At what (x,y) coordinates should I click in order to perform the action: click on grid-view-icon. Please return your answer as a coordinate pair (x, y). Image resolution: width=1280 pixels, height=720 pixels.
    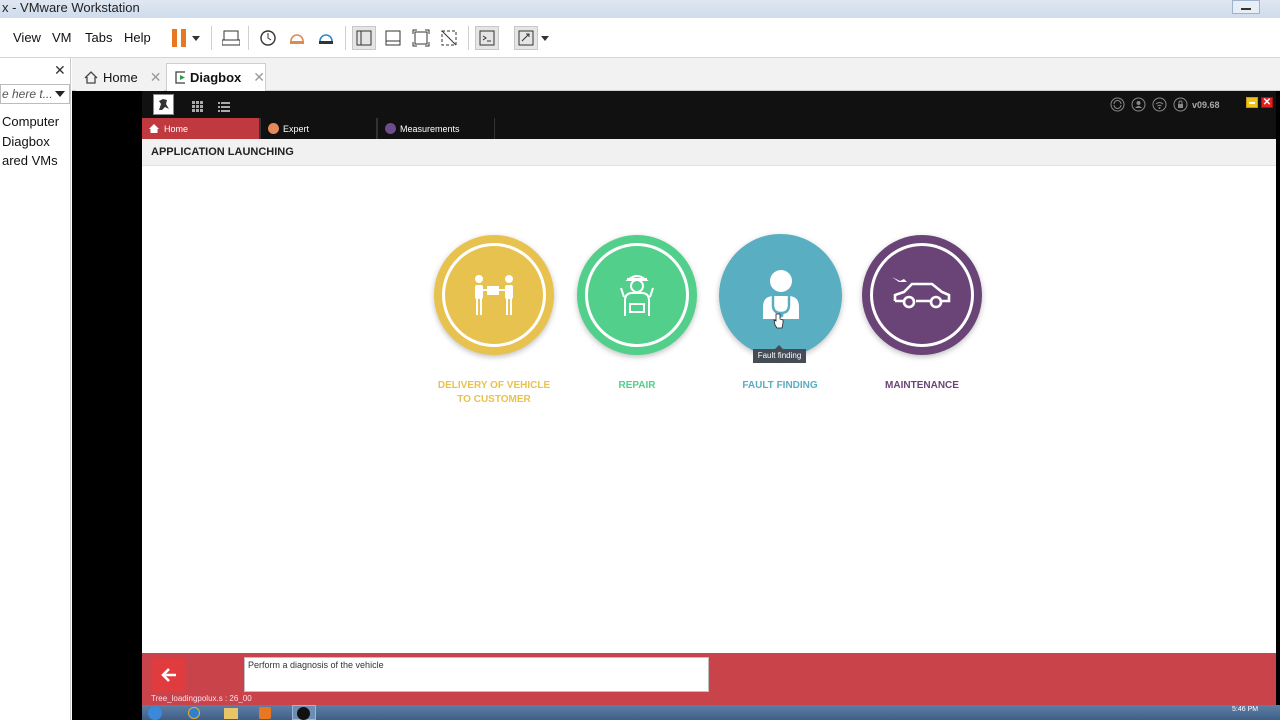
    Looking at the image, I should click on (197, 108).